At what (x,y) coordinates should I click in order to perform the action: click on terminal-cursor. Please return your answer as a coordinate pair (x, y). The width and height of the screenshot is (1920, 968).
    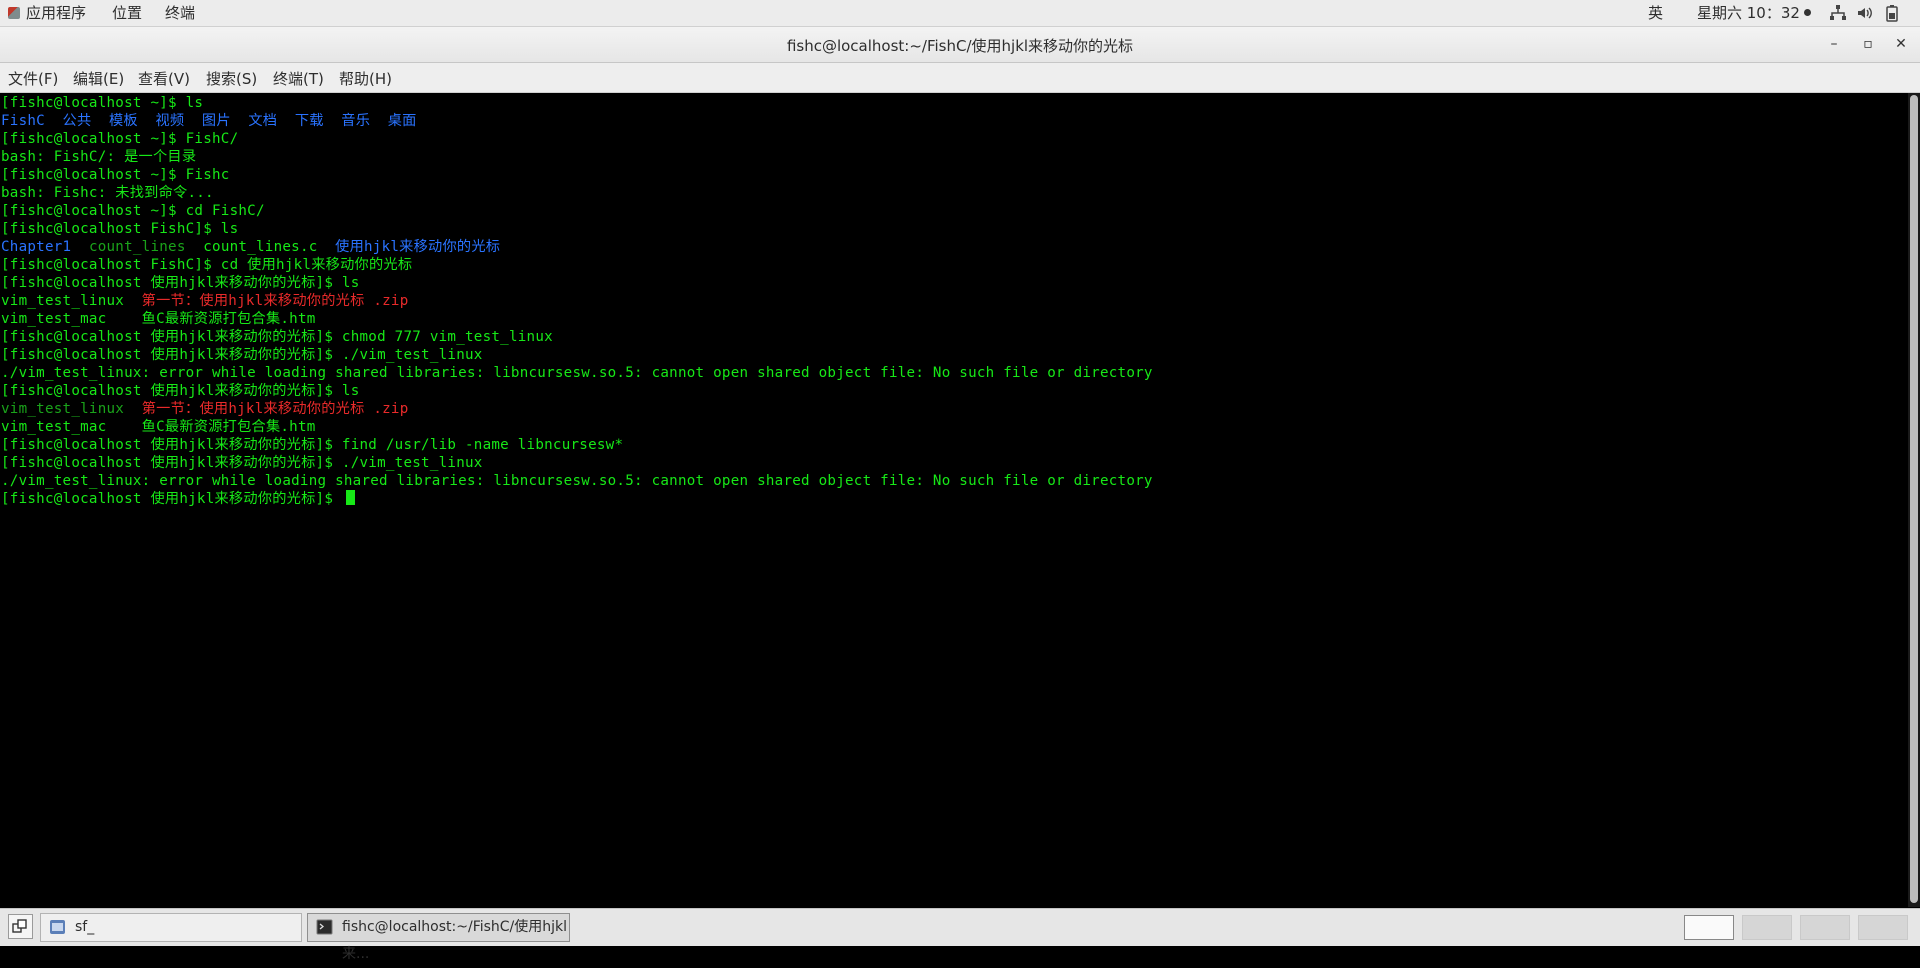
    Looking at the image, I should click on (350, 497).